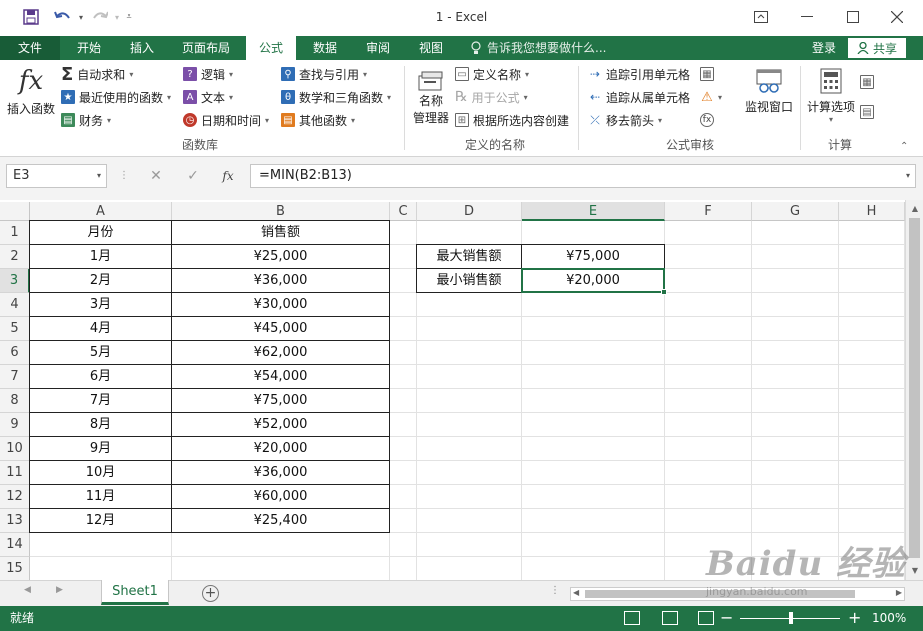 This screenshot has width=923, height=631. What do you see at coordinates (325, 48) in the screenshot?
I see `tab-data: 数据` at bounding box center [325, 48].